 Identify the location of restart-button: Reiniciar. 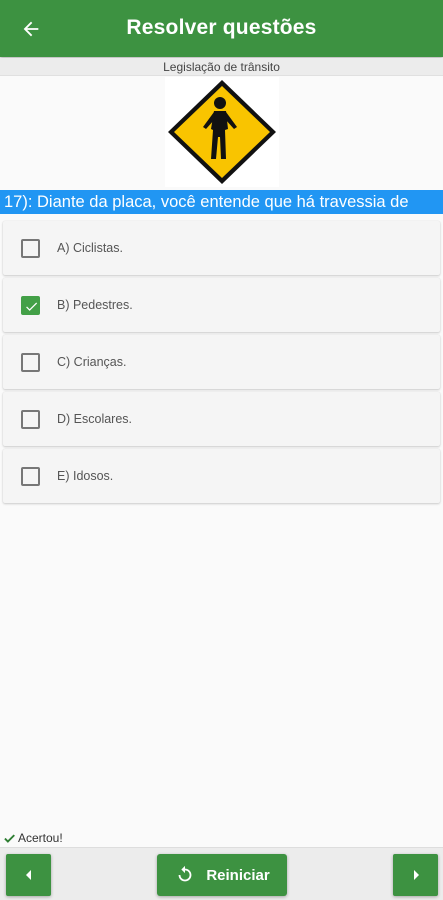
(222, 875).